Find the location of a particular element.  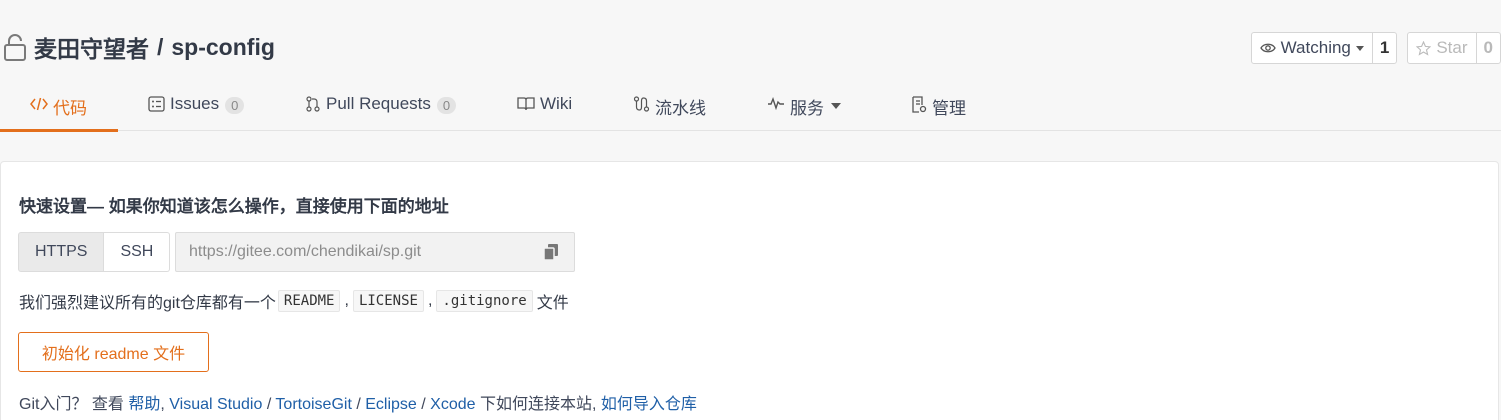

lock-icon is located at coordinates (15, 47).